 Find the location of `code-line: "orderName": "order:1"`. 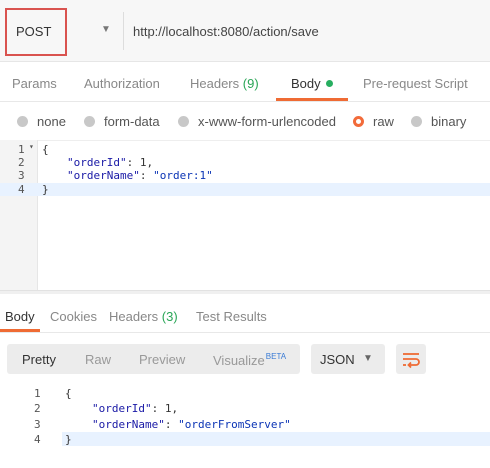

code-line: "orderName": "order:1" is located at coordinates (140, 175).